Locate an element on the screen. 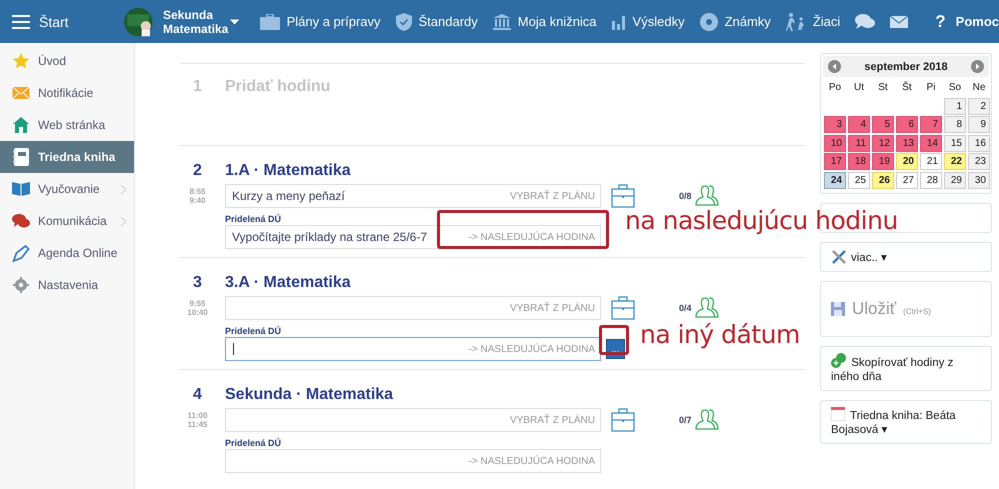  calendar-day: 1 is located at coordinates (955, 106).